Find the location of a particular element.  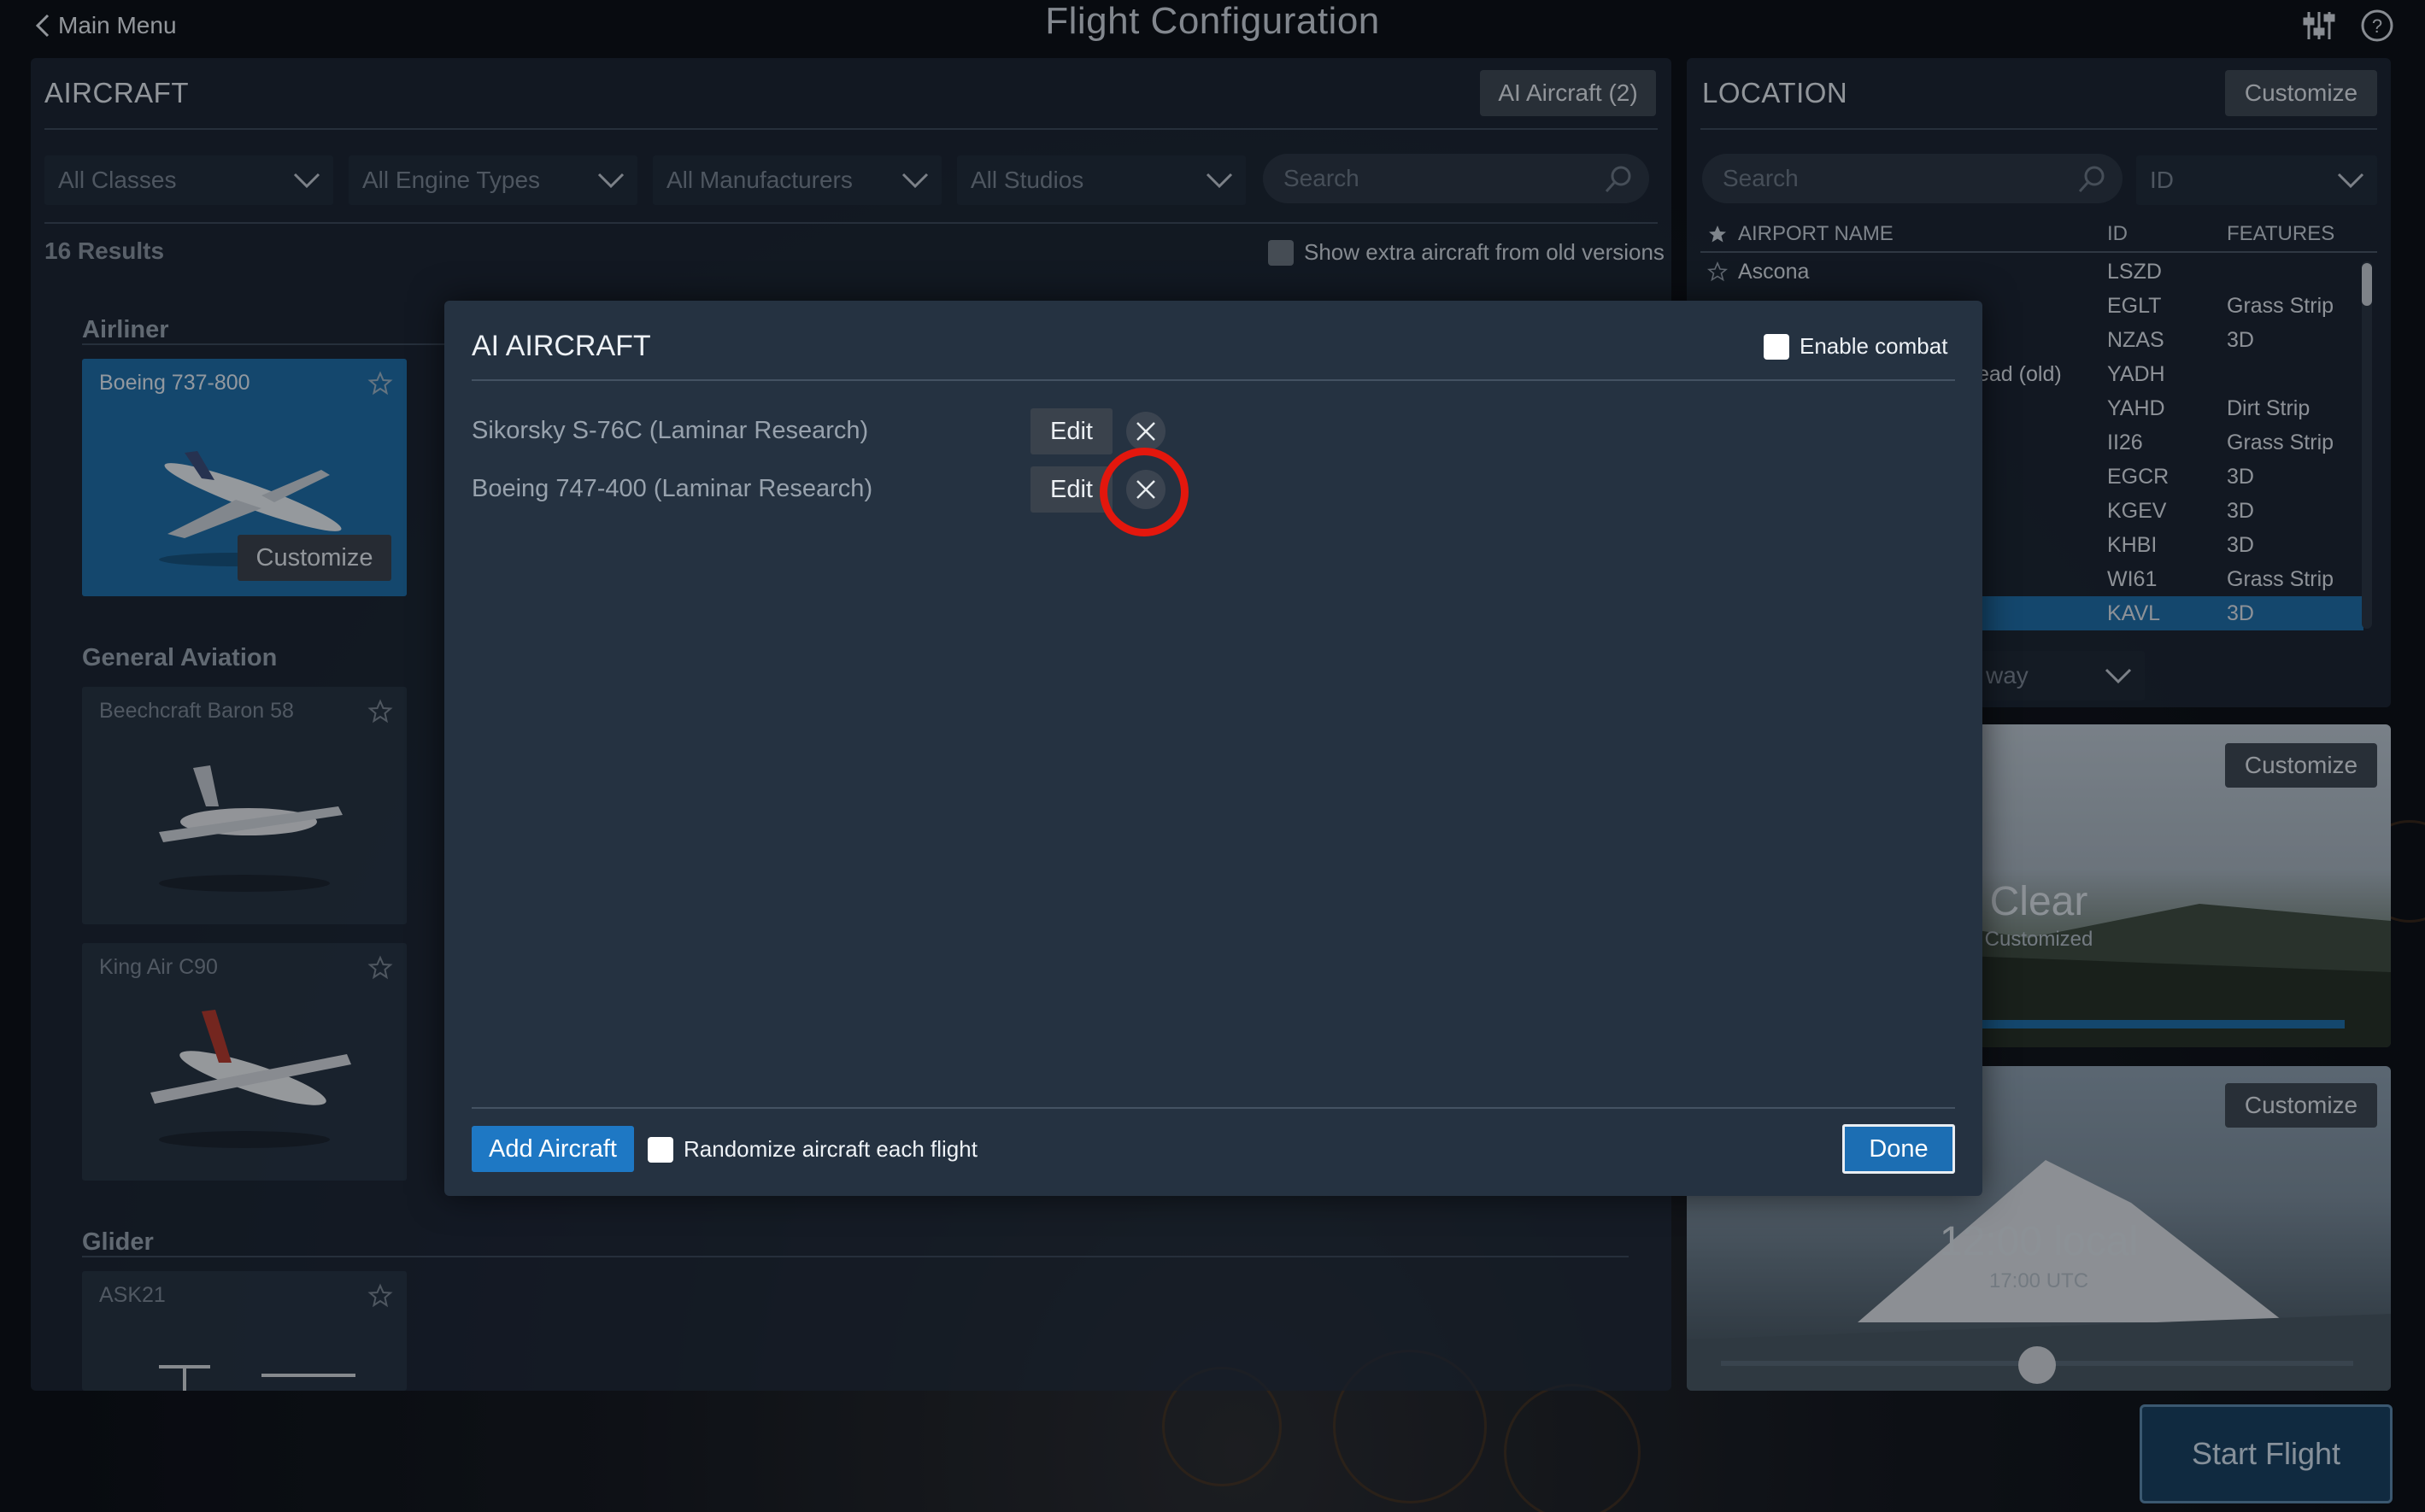

edit-aircraft-button: Edit is located at coordinates (1072, 431).